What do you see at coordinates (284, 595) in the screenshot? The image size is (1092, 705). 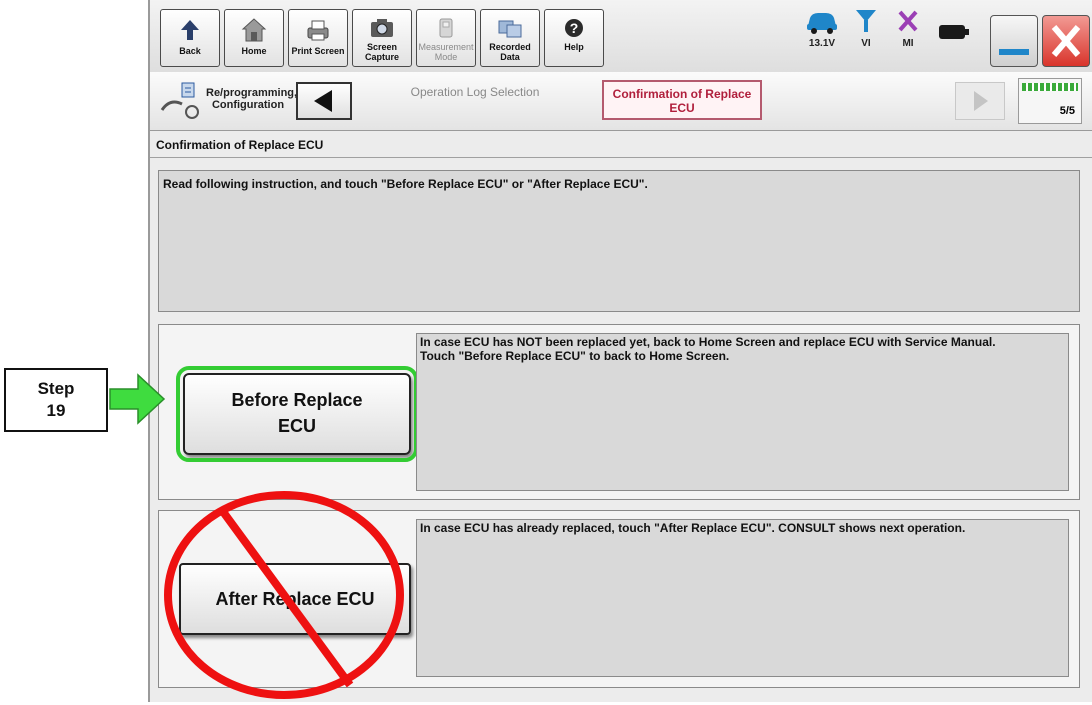 I see `prohibited-icon` at bounding box center [284, 595].